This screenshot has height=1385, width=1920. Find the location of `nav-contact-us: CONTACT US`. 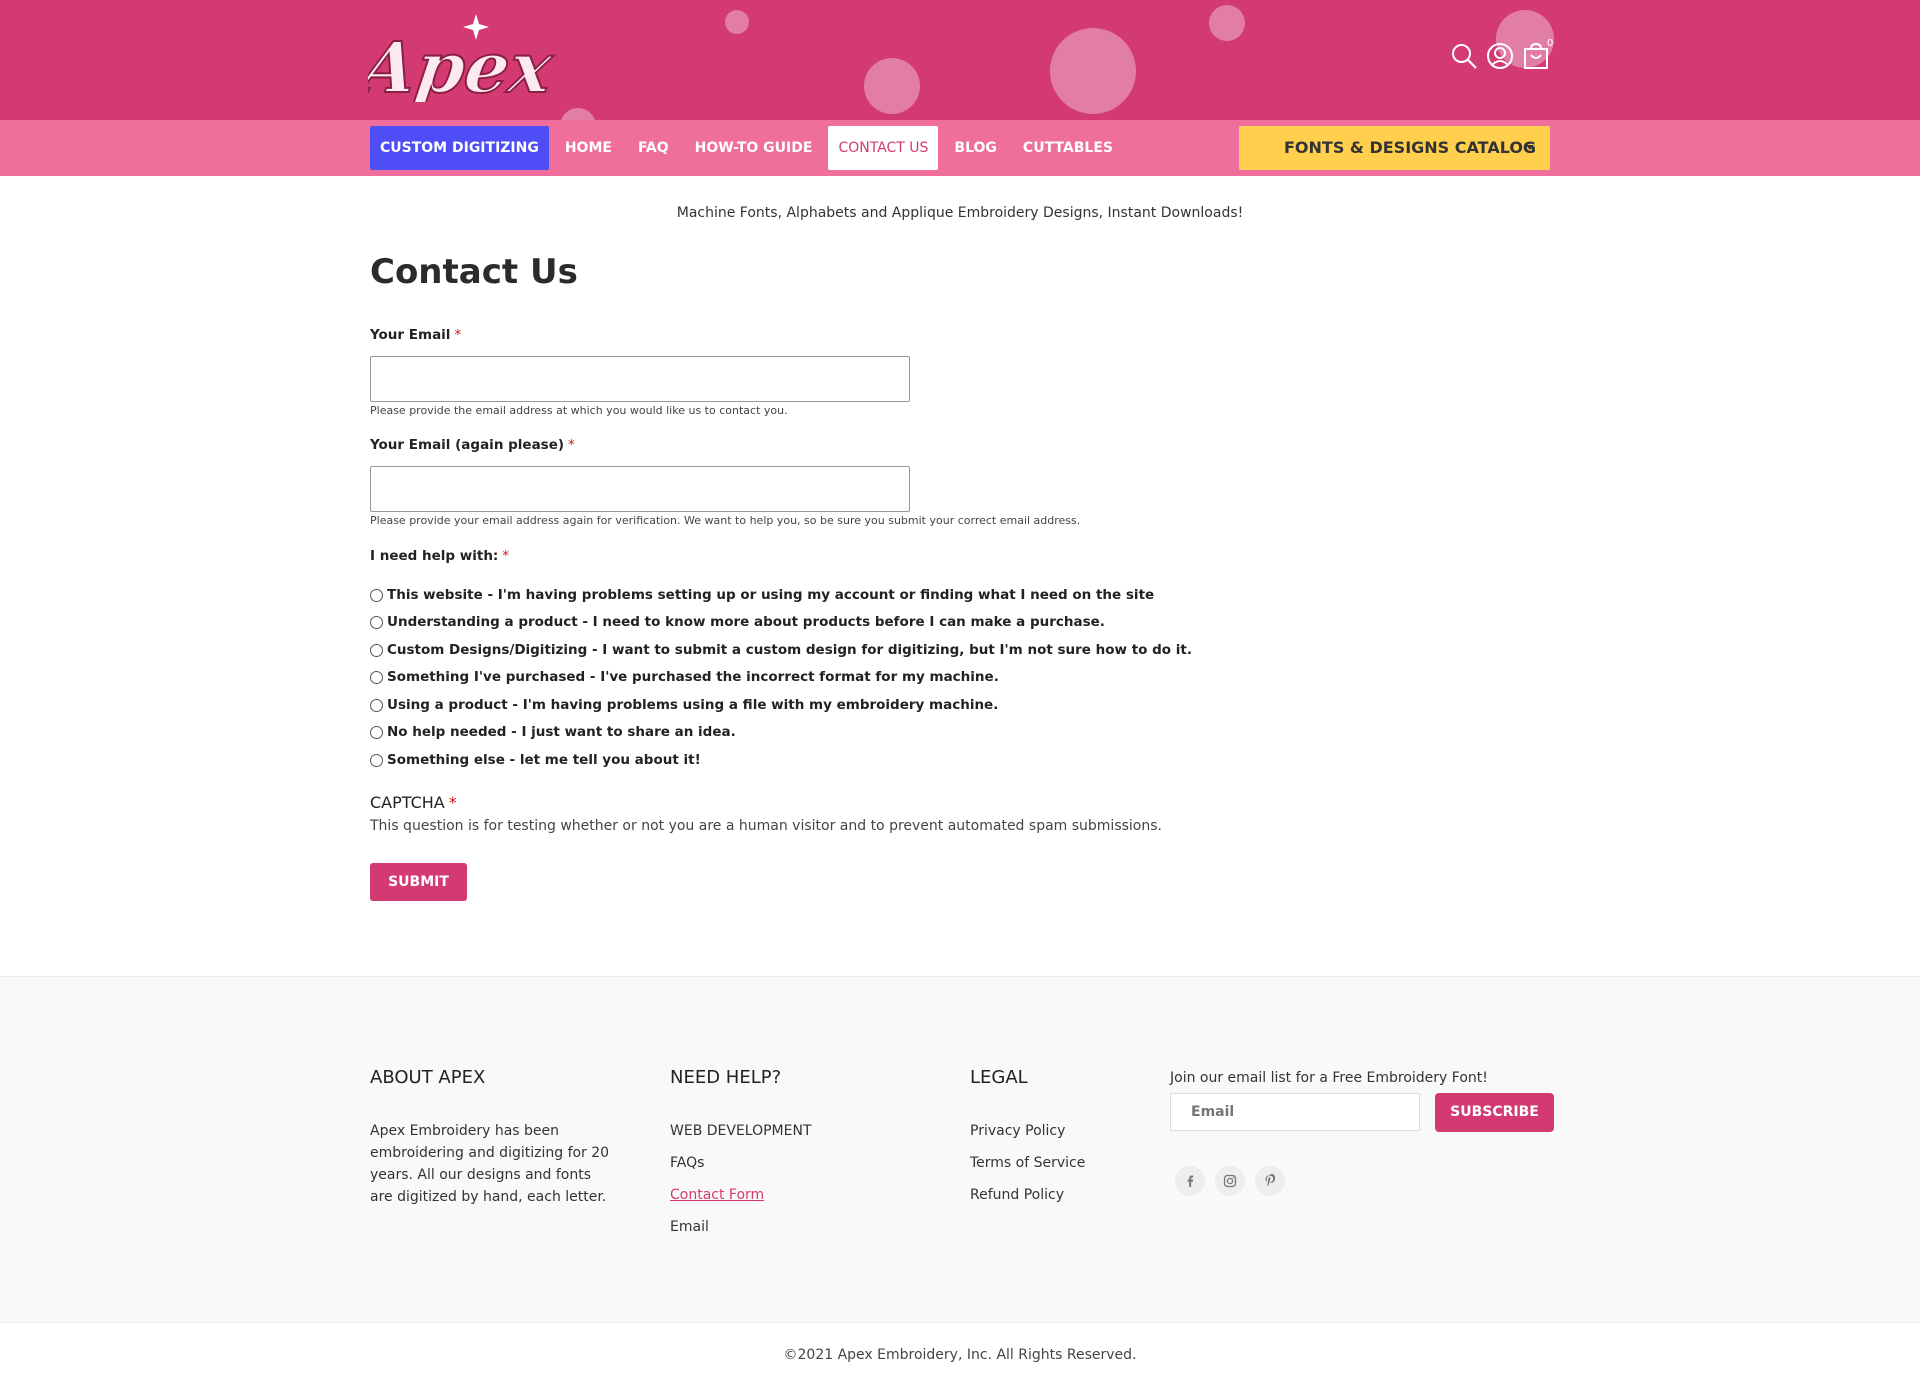

nav-contact-us: CONTACT US is located at coordinates (883, 148).